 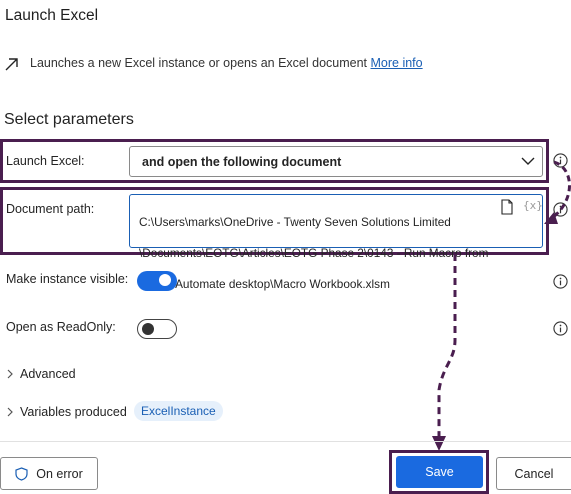 I want to click on more-info-link: More info, so click(x=397, y=63).